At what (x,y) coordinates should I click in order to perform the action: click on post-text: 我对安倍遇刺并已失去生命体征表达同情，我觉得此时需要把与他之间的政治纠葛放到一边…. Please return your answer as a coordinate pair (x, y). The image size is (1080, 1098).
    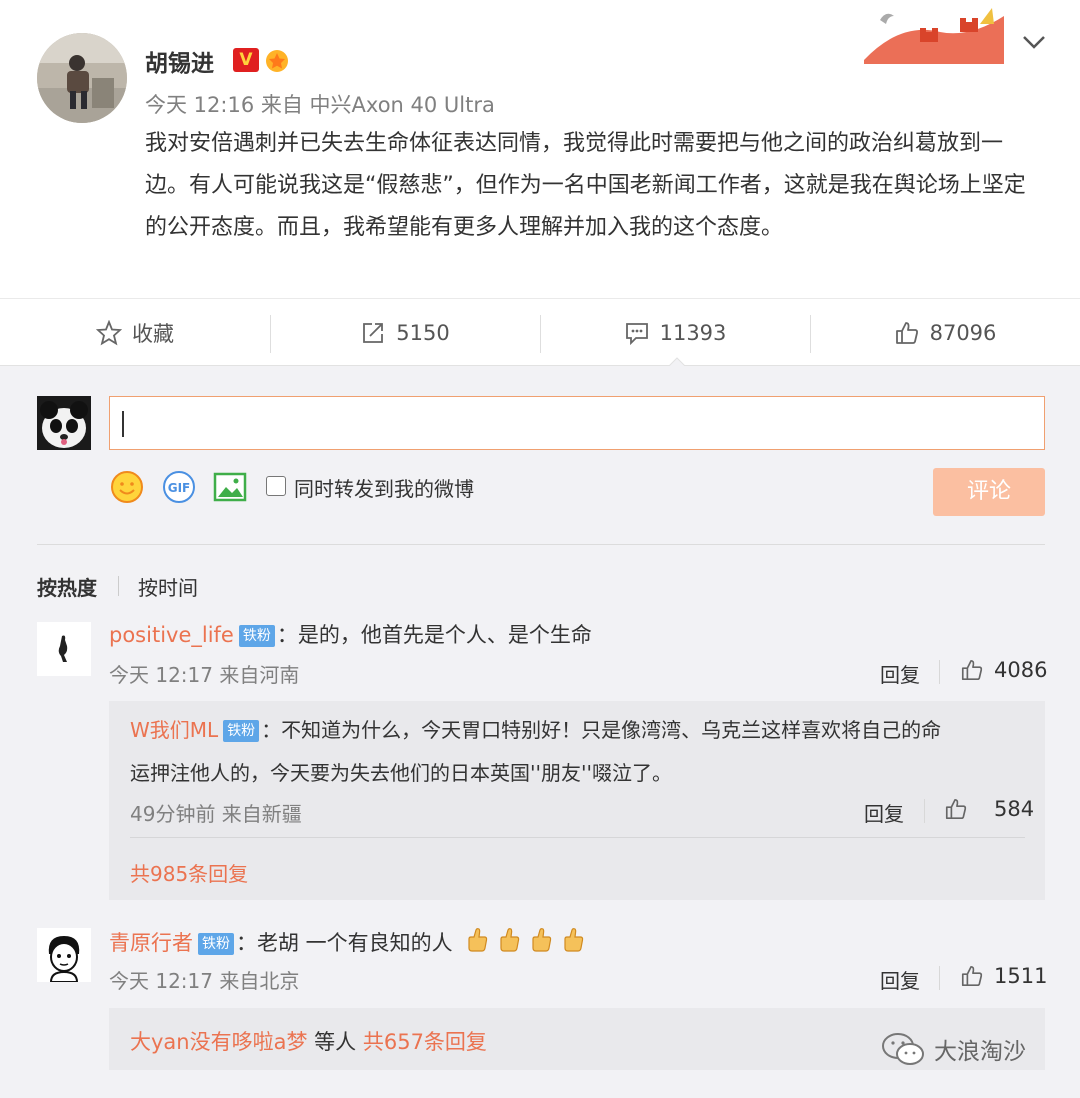
    Looking at the image, I should click on (585, 185).